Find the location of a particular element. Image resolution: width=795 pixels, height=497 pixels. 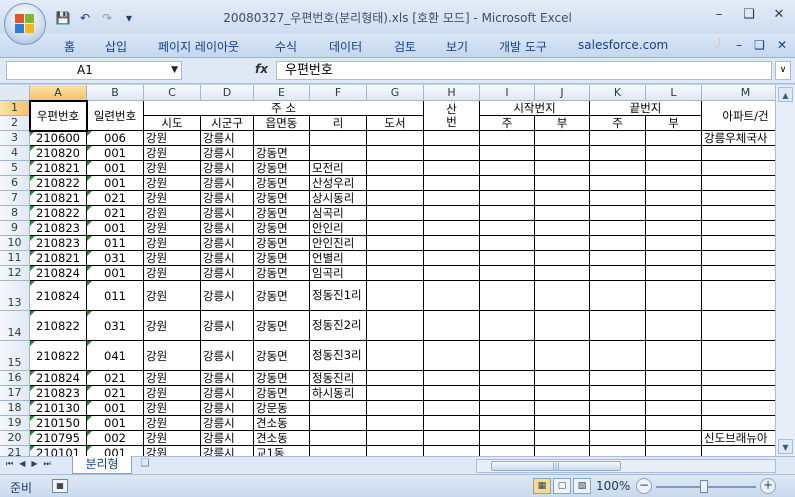

table-cell: 강릉우체국사 is located at coordinates (738, 138).